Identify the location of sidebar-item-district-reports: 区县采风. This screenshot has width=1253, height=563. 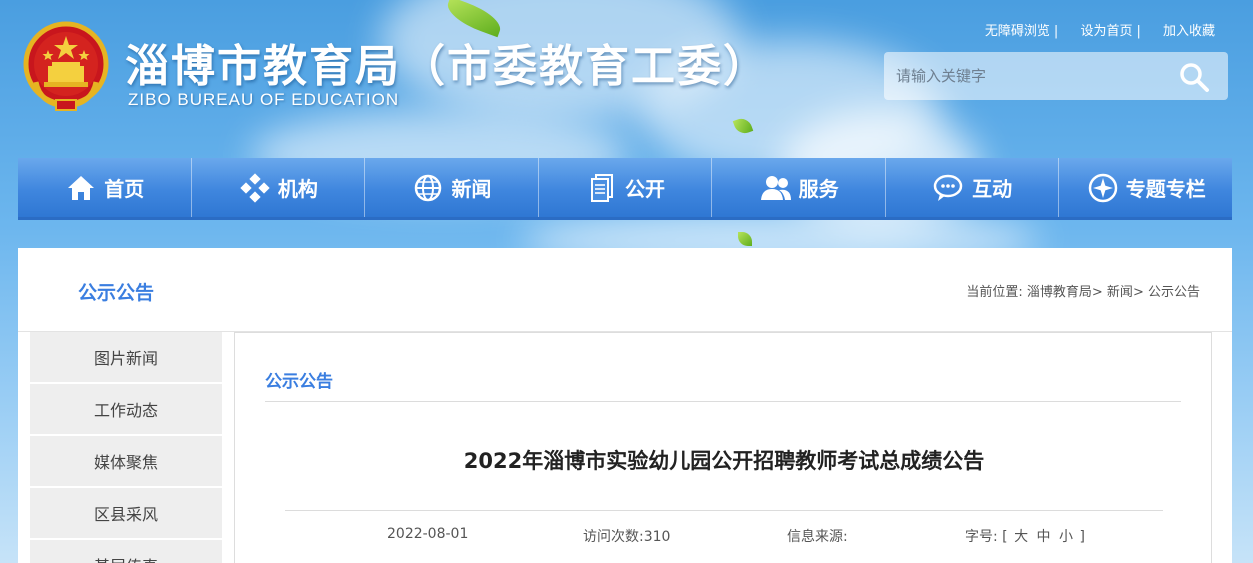
(126, 513).